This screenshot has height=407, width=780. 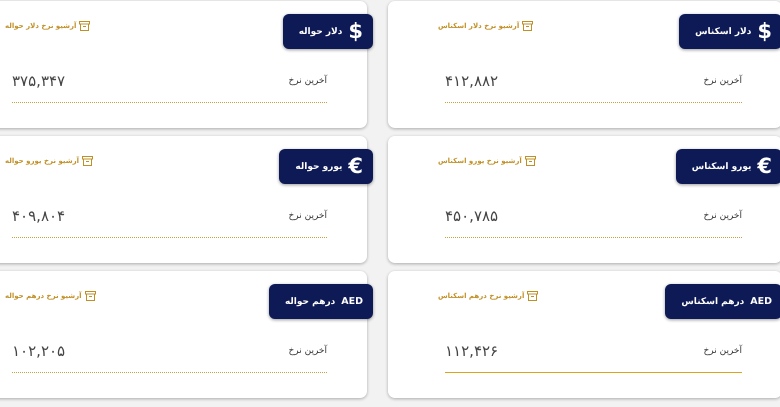 I want to click on rate-value: ۱۰۲,۲۰۵, so click(x=39, y=351).